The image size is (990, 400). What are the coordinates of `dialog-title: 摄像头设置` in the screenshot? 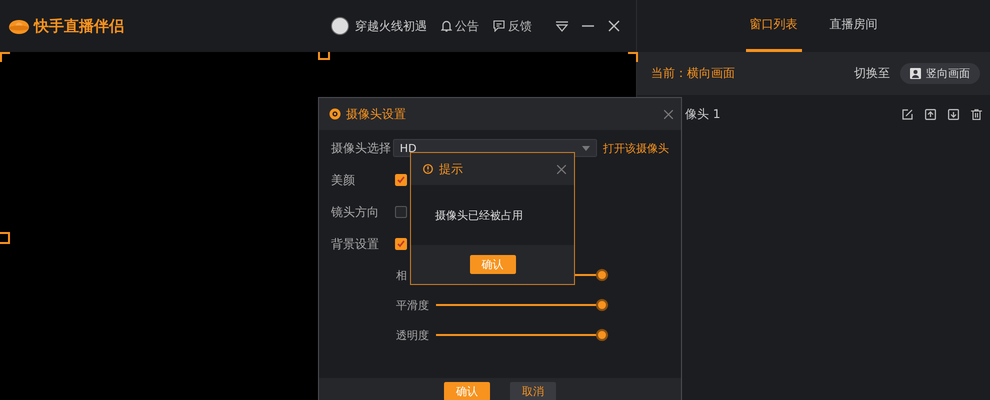 It's located at (376, 114).